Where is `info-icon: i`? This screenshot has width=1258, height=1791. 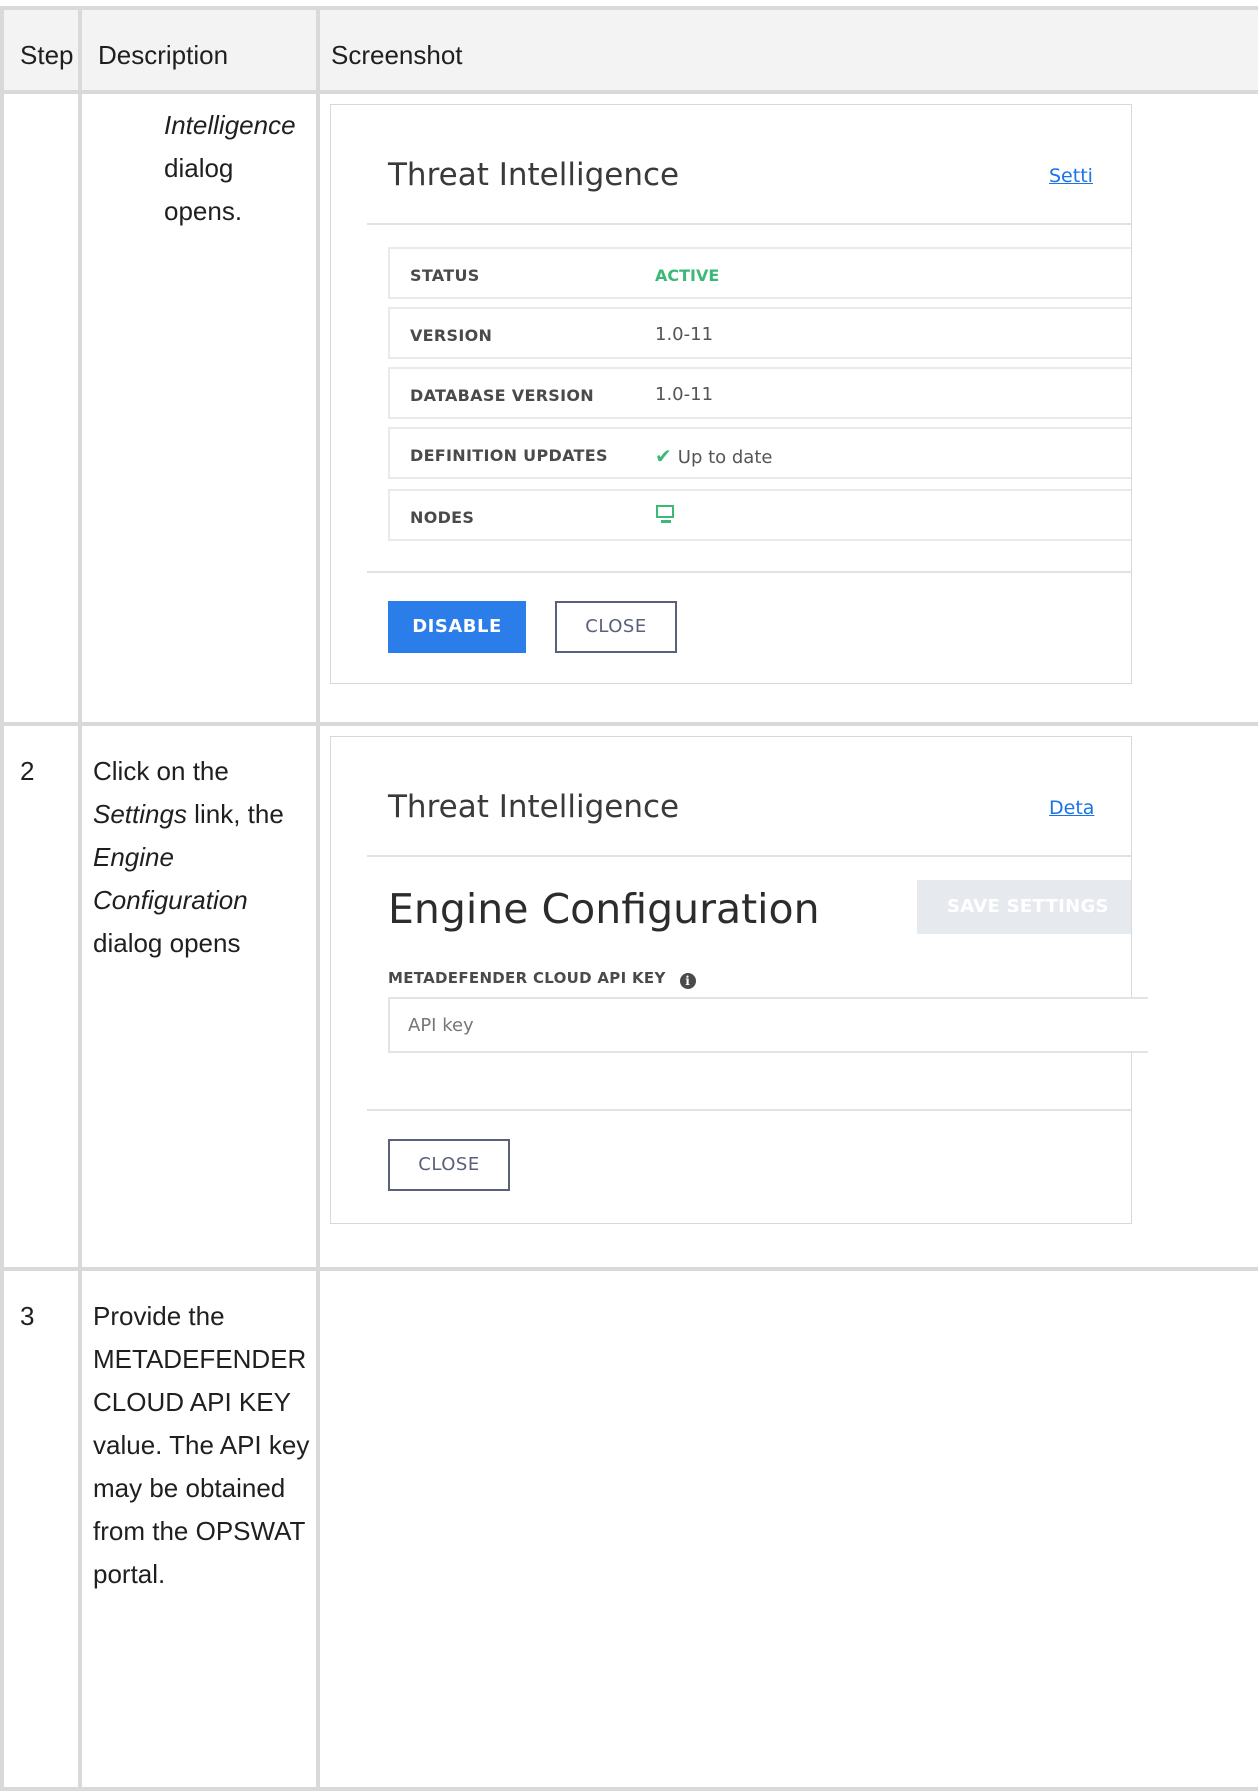 info-icon: i is located at coordinates (687, 981).